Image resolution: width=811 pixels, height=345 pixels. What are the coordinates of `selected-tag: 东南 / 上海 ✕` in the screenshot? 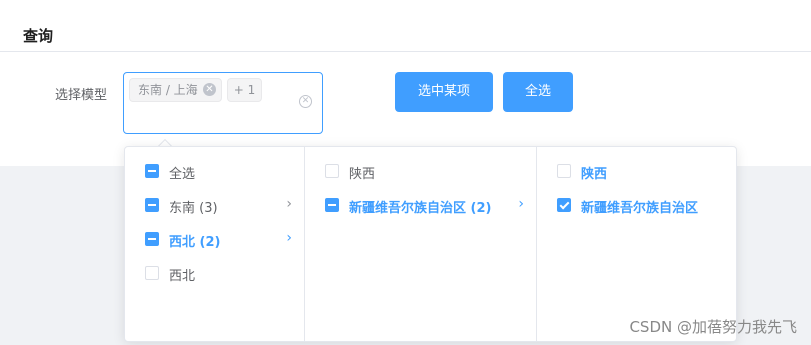 It's located at (175, 90).